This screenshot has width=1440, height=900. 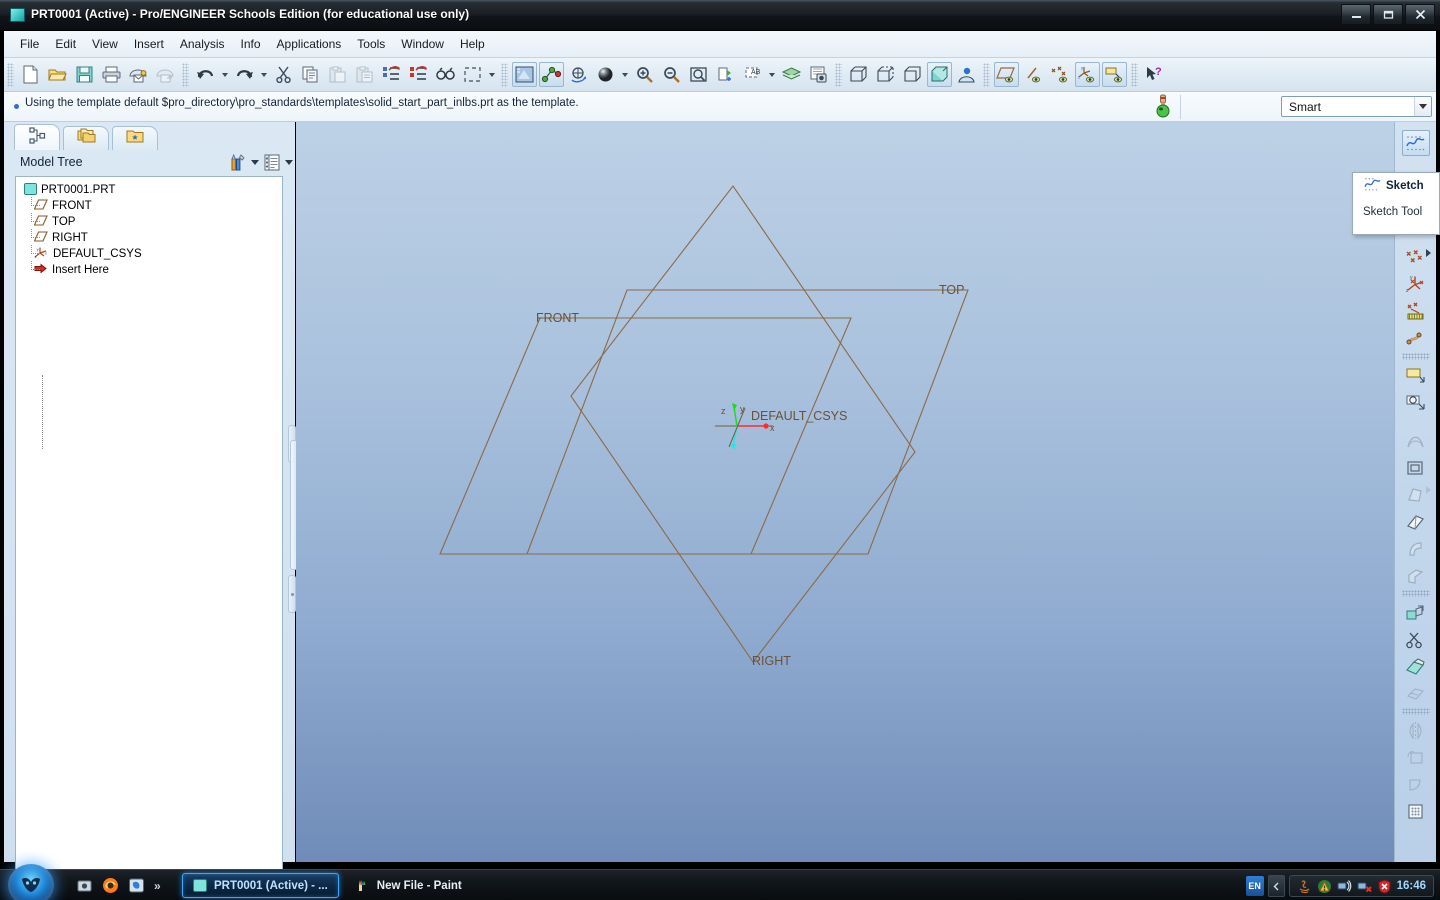 What do you see at coordinates (1411, 886) in the screenshot?
I see `clock: 16:46` at bounding box center [1411, 886].